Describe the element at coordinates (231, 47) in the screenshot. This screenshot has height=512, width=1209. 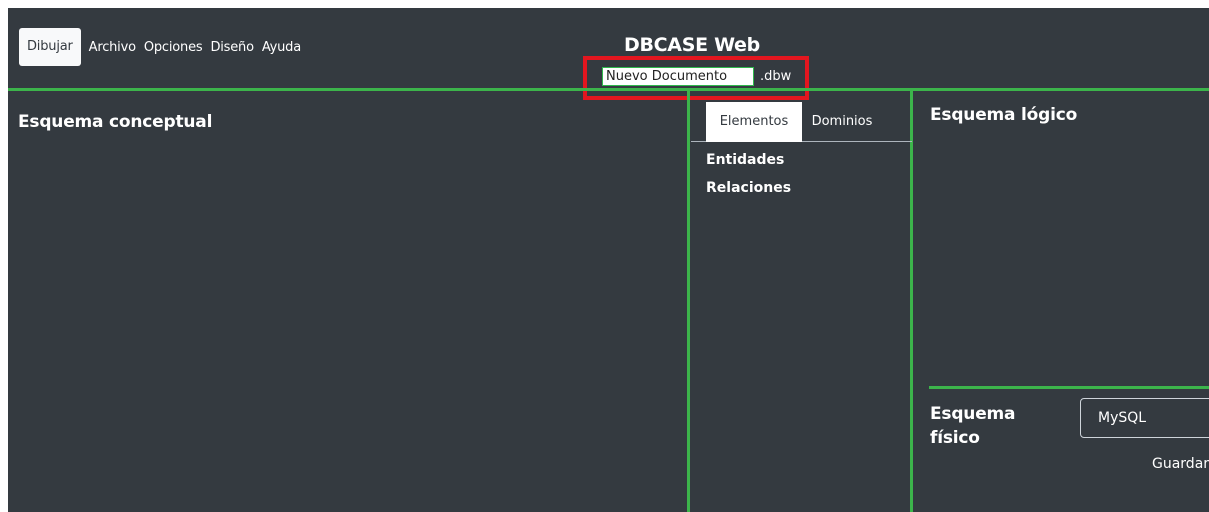
I see `menu-diseno: Diseño` at that location.